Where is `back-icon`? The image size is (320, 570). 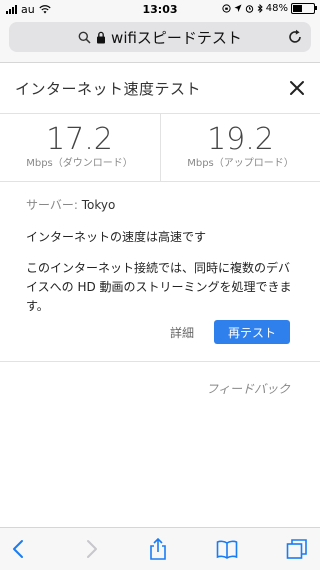 back-icon is located at coordinates (19, 549).